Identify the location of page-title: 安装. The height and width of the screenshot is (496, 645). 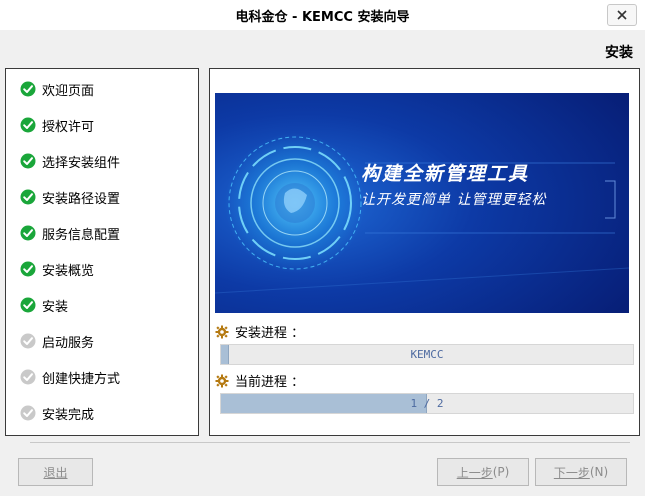
(619, 53).